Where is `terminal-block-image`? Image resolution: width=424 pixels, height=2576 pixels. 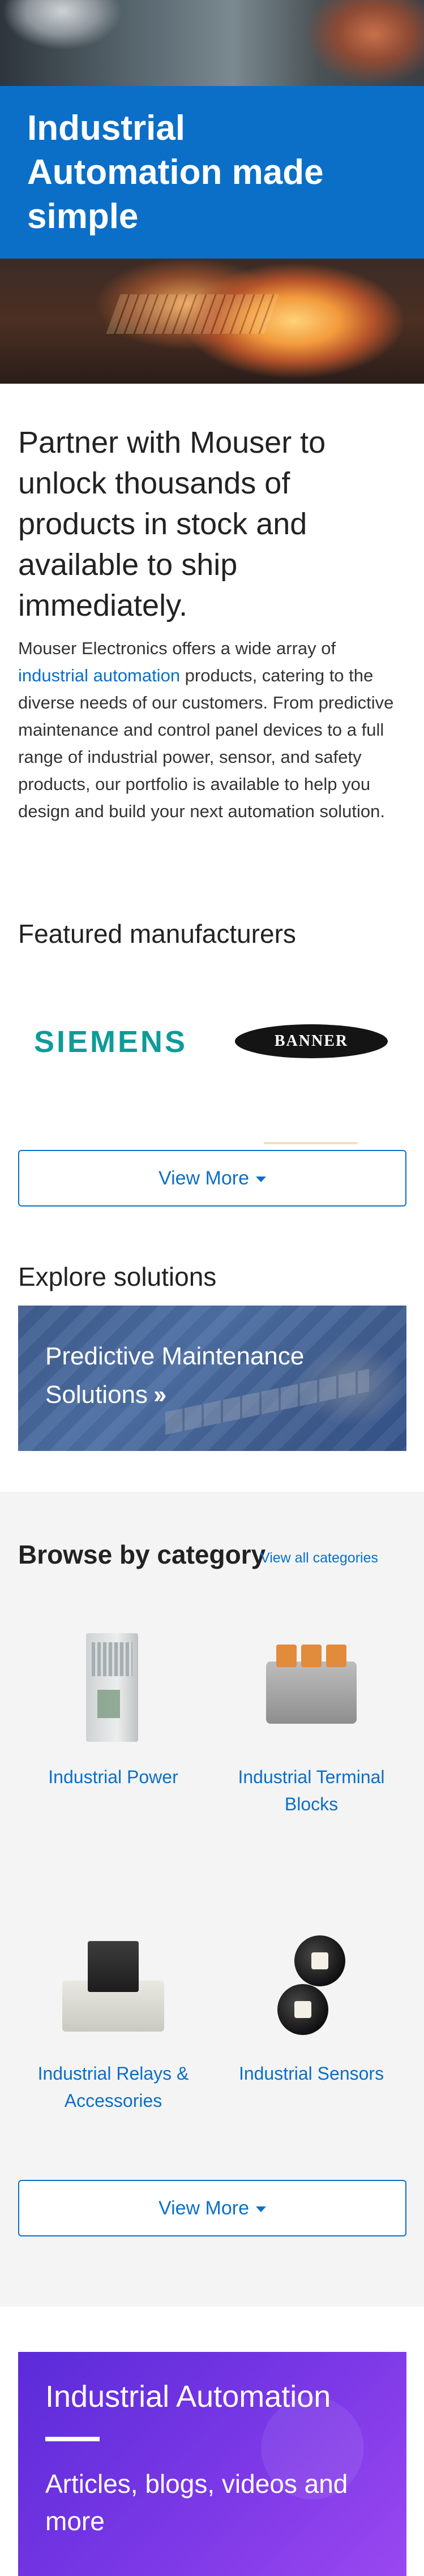 terminal-block-image is located at coordinates (312, 1689).